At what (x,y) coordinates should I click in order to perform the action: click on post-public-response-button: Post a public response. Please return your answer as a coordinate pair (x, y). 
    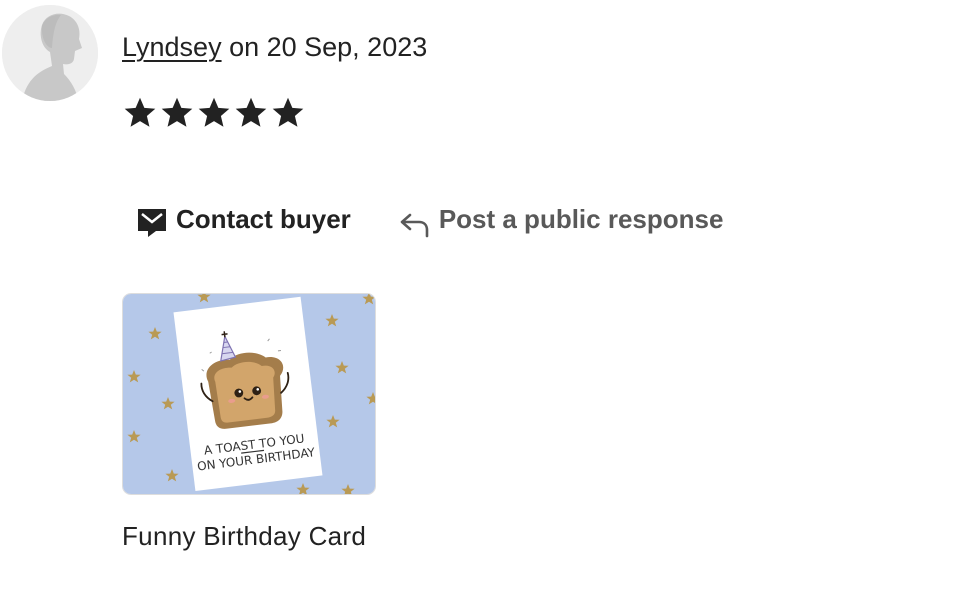
    Looking at the image, I should click on (561, 219).